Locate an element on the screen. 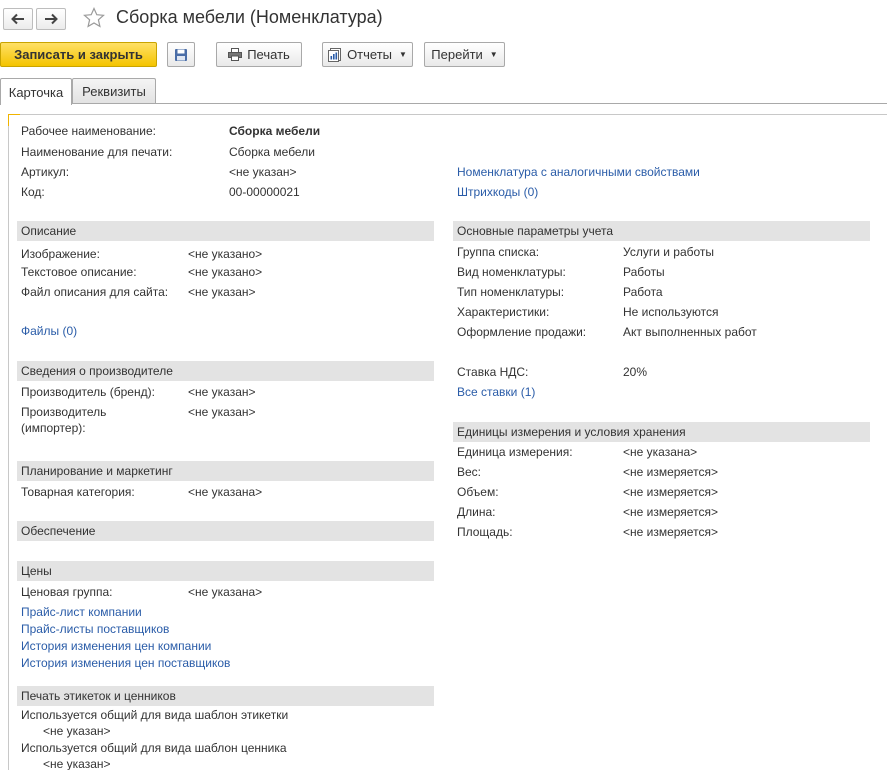  section-label-printing: Печать этикеток и ценников is located at coordinates (225, 696).